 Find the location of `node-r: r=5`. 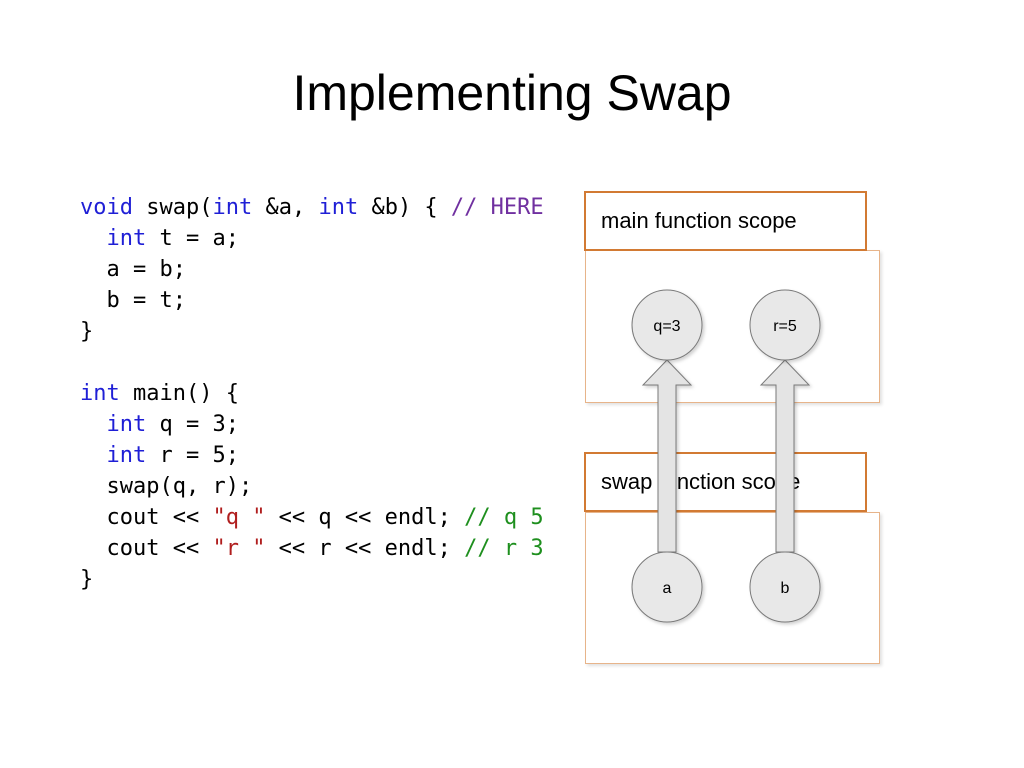

node-r: r=5 is located at coordinates (785, 325).